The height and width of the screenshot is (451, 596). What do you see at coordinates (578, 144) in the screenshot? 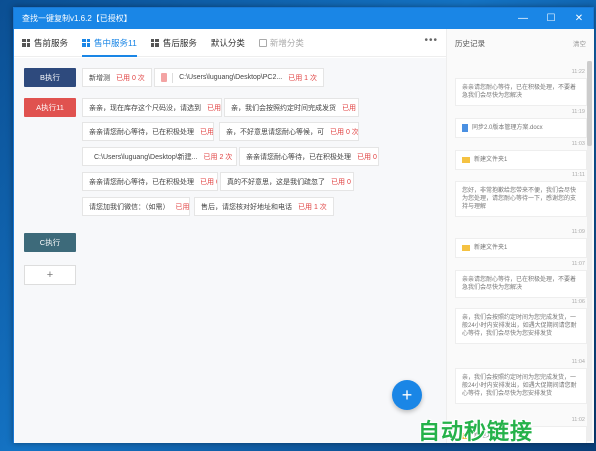
I see `history-time: 11:03` at bounding box center [578, 144].